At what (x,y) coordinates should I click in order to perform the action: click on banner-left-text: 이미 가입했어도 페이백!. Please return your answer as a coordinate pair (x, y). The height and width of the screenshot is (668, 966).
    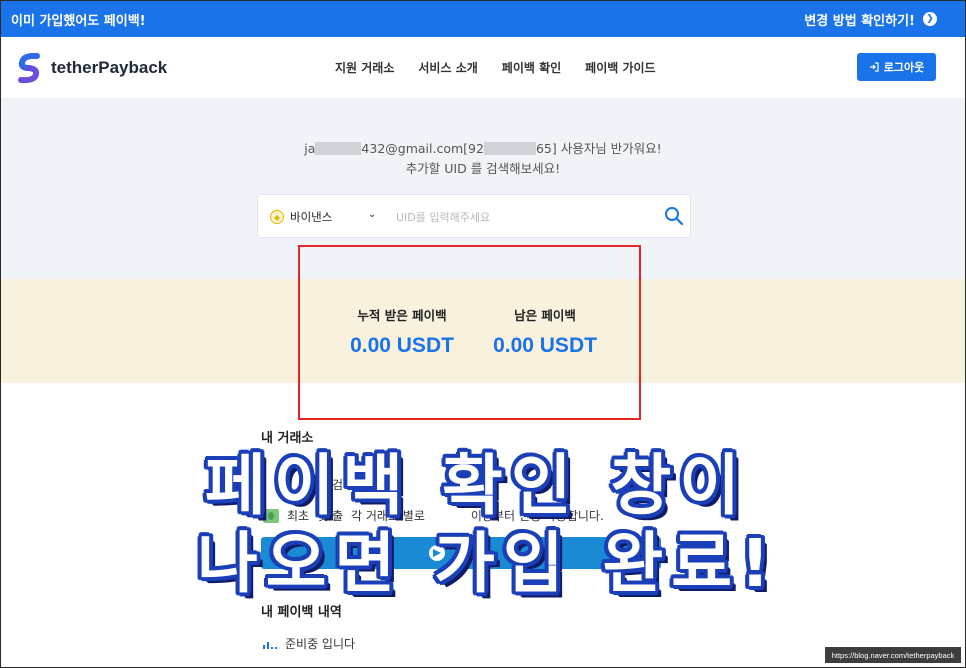
    Looking at the image, I should click on (78, 21).